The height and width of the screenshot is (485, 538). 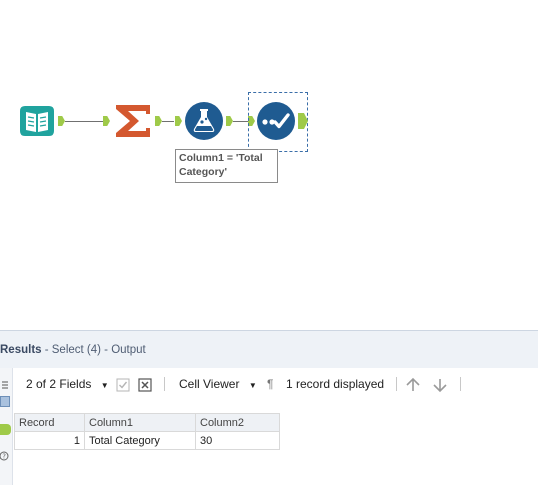 I want to click on filter-formula-tool, so click(x=204, y=121).